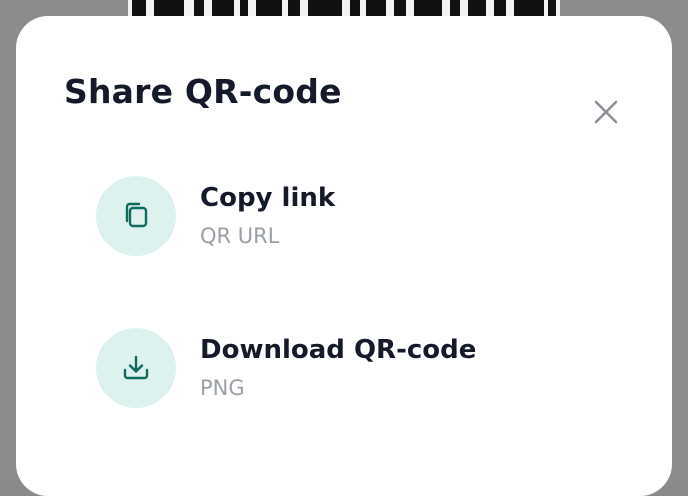 The height and width of the screenshot is (496, 688). I want to click on download-qr-title: Download QR-code, so click(338, 350).